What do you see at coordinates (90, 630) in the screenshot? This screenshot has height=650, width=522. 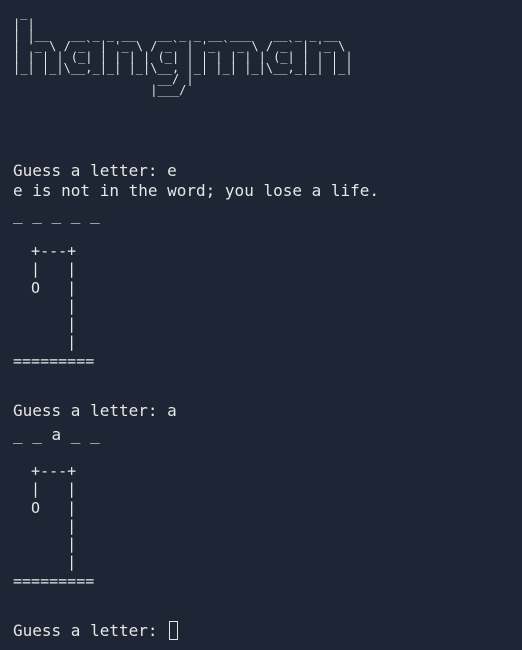 I see `current-prompt: Guess a letter:` at bounding box center [90, 630].